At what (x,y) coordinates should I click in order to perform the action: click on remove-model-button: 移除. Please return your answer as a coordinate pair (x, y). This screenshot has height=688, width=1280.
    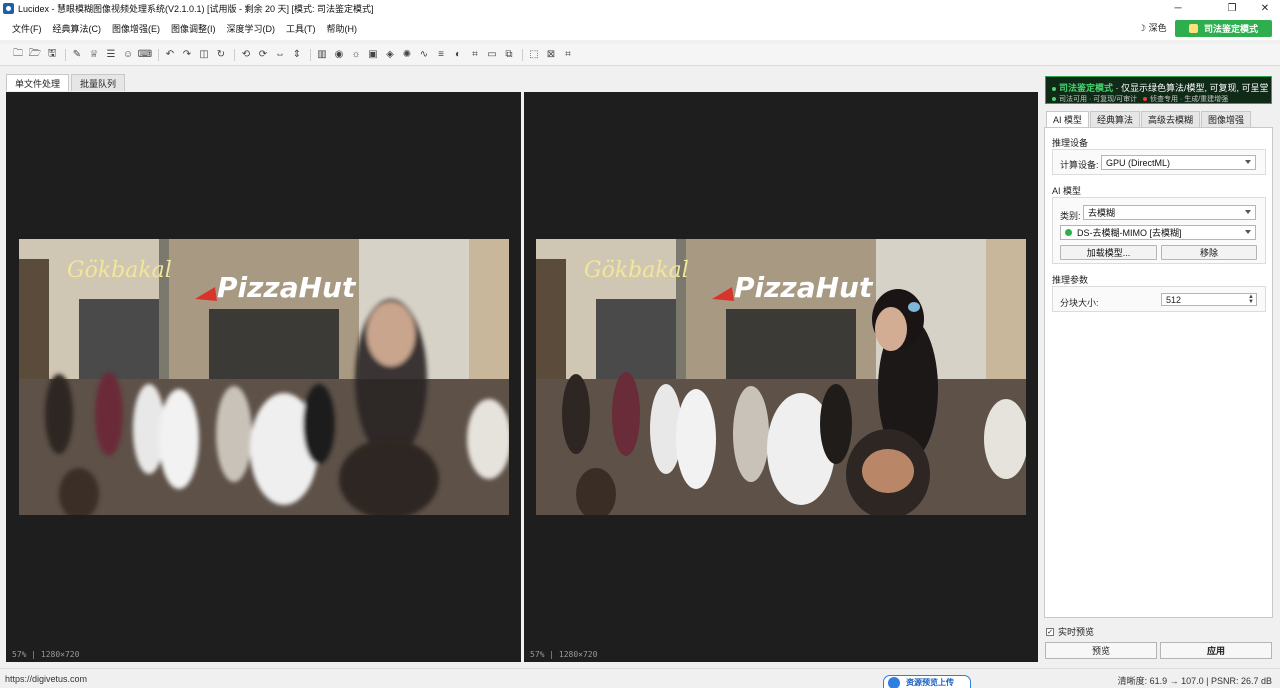
    Looking at the image, I should click on (1209, 252).